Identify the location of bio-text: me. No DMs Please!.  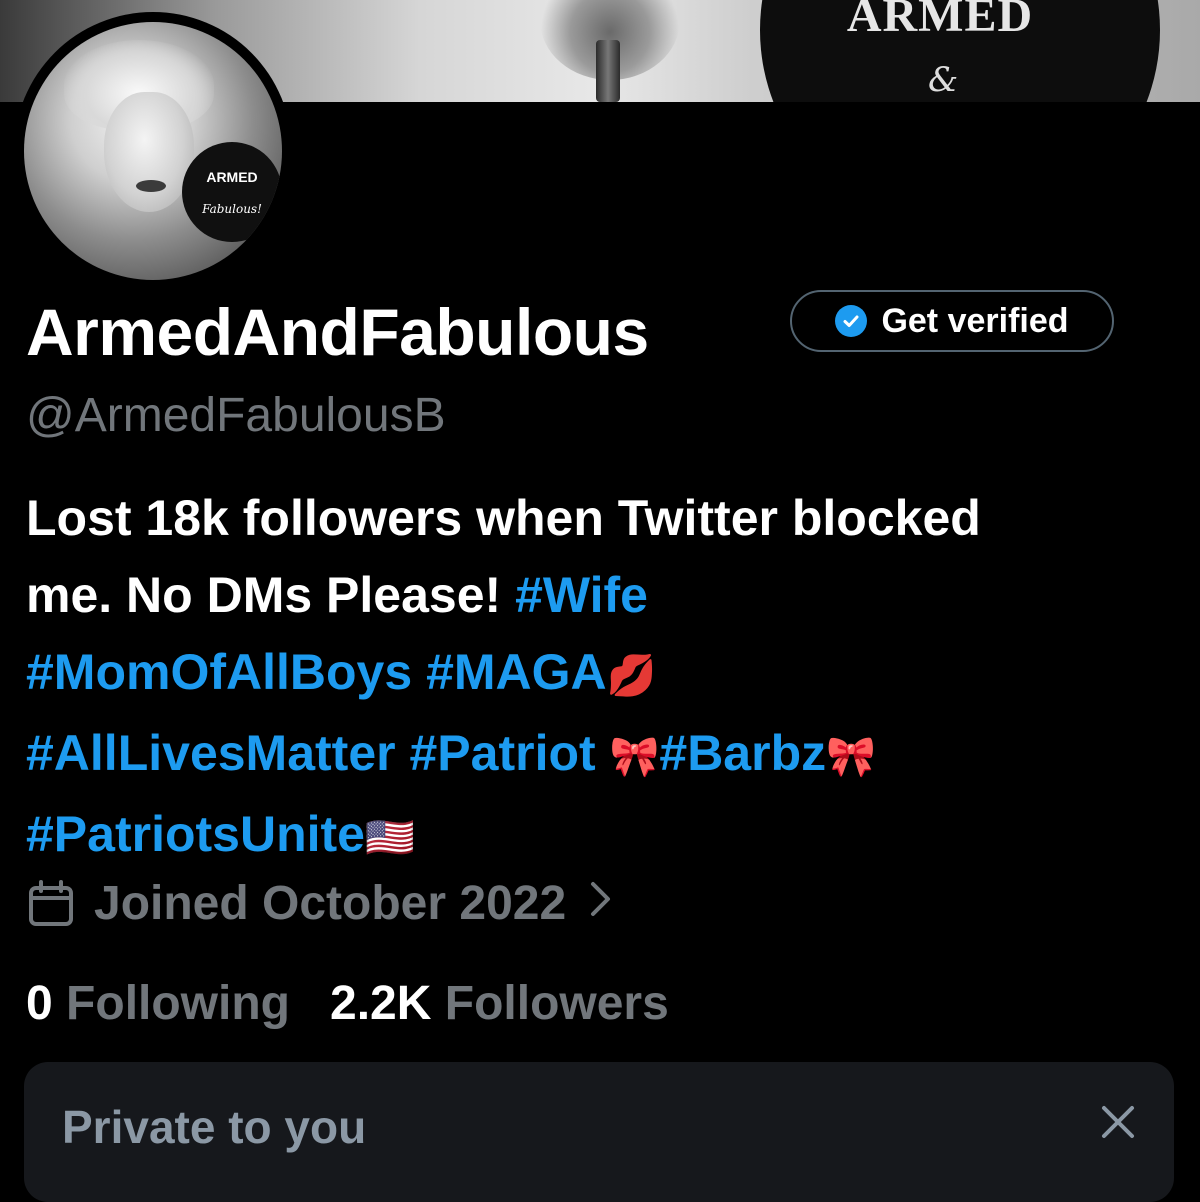
(271, 595).